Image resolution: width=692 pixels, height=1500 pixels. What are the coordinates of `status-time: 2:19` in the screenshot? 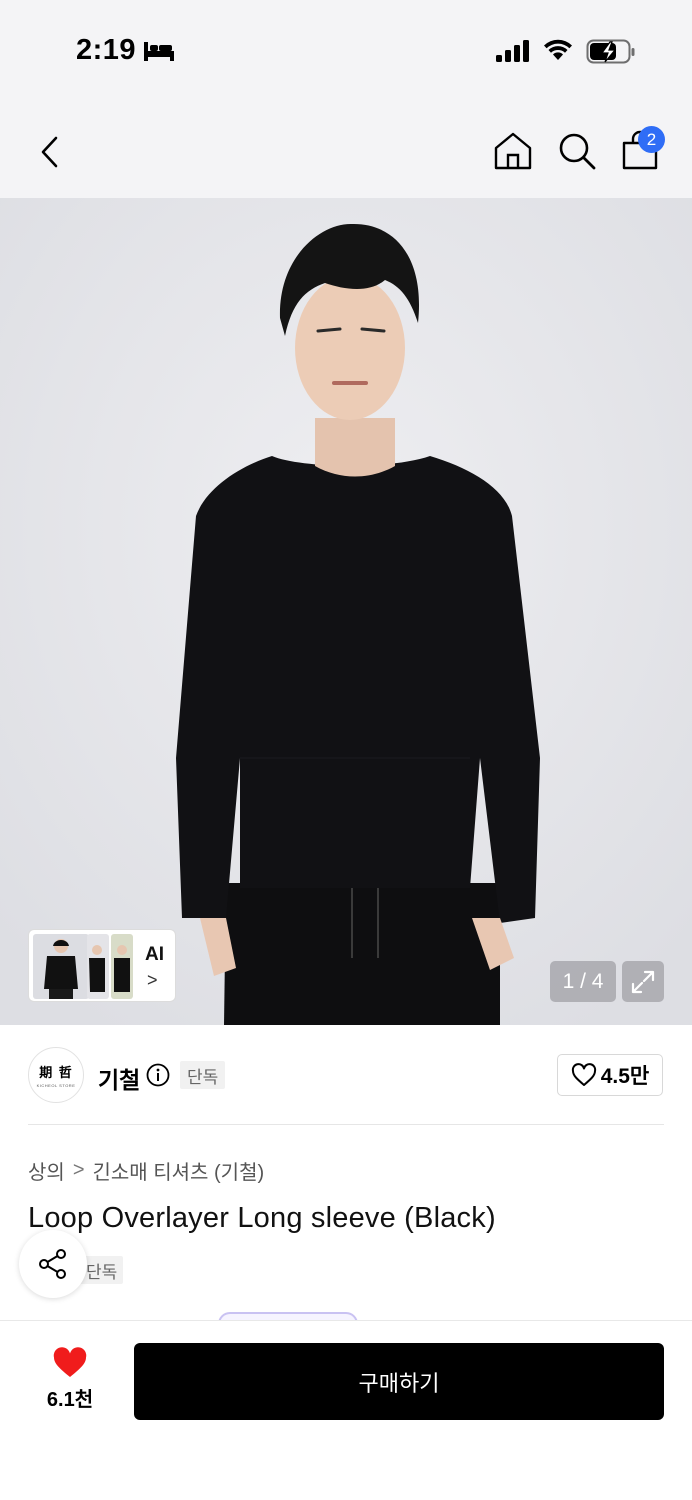 It's located at (106, 50).